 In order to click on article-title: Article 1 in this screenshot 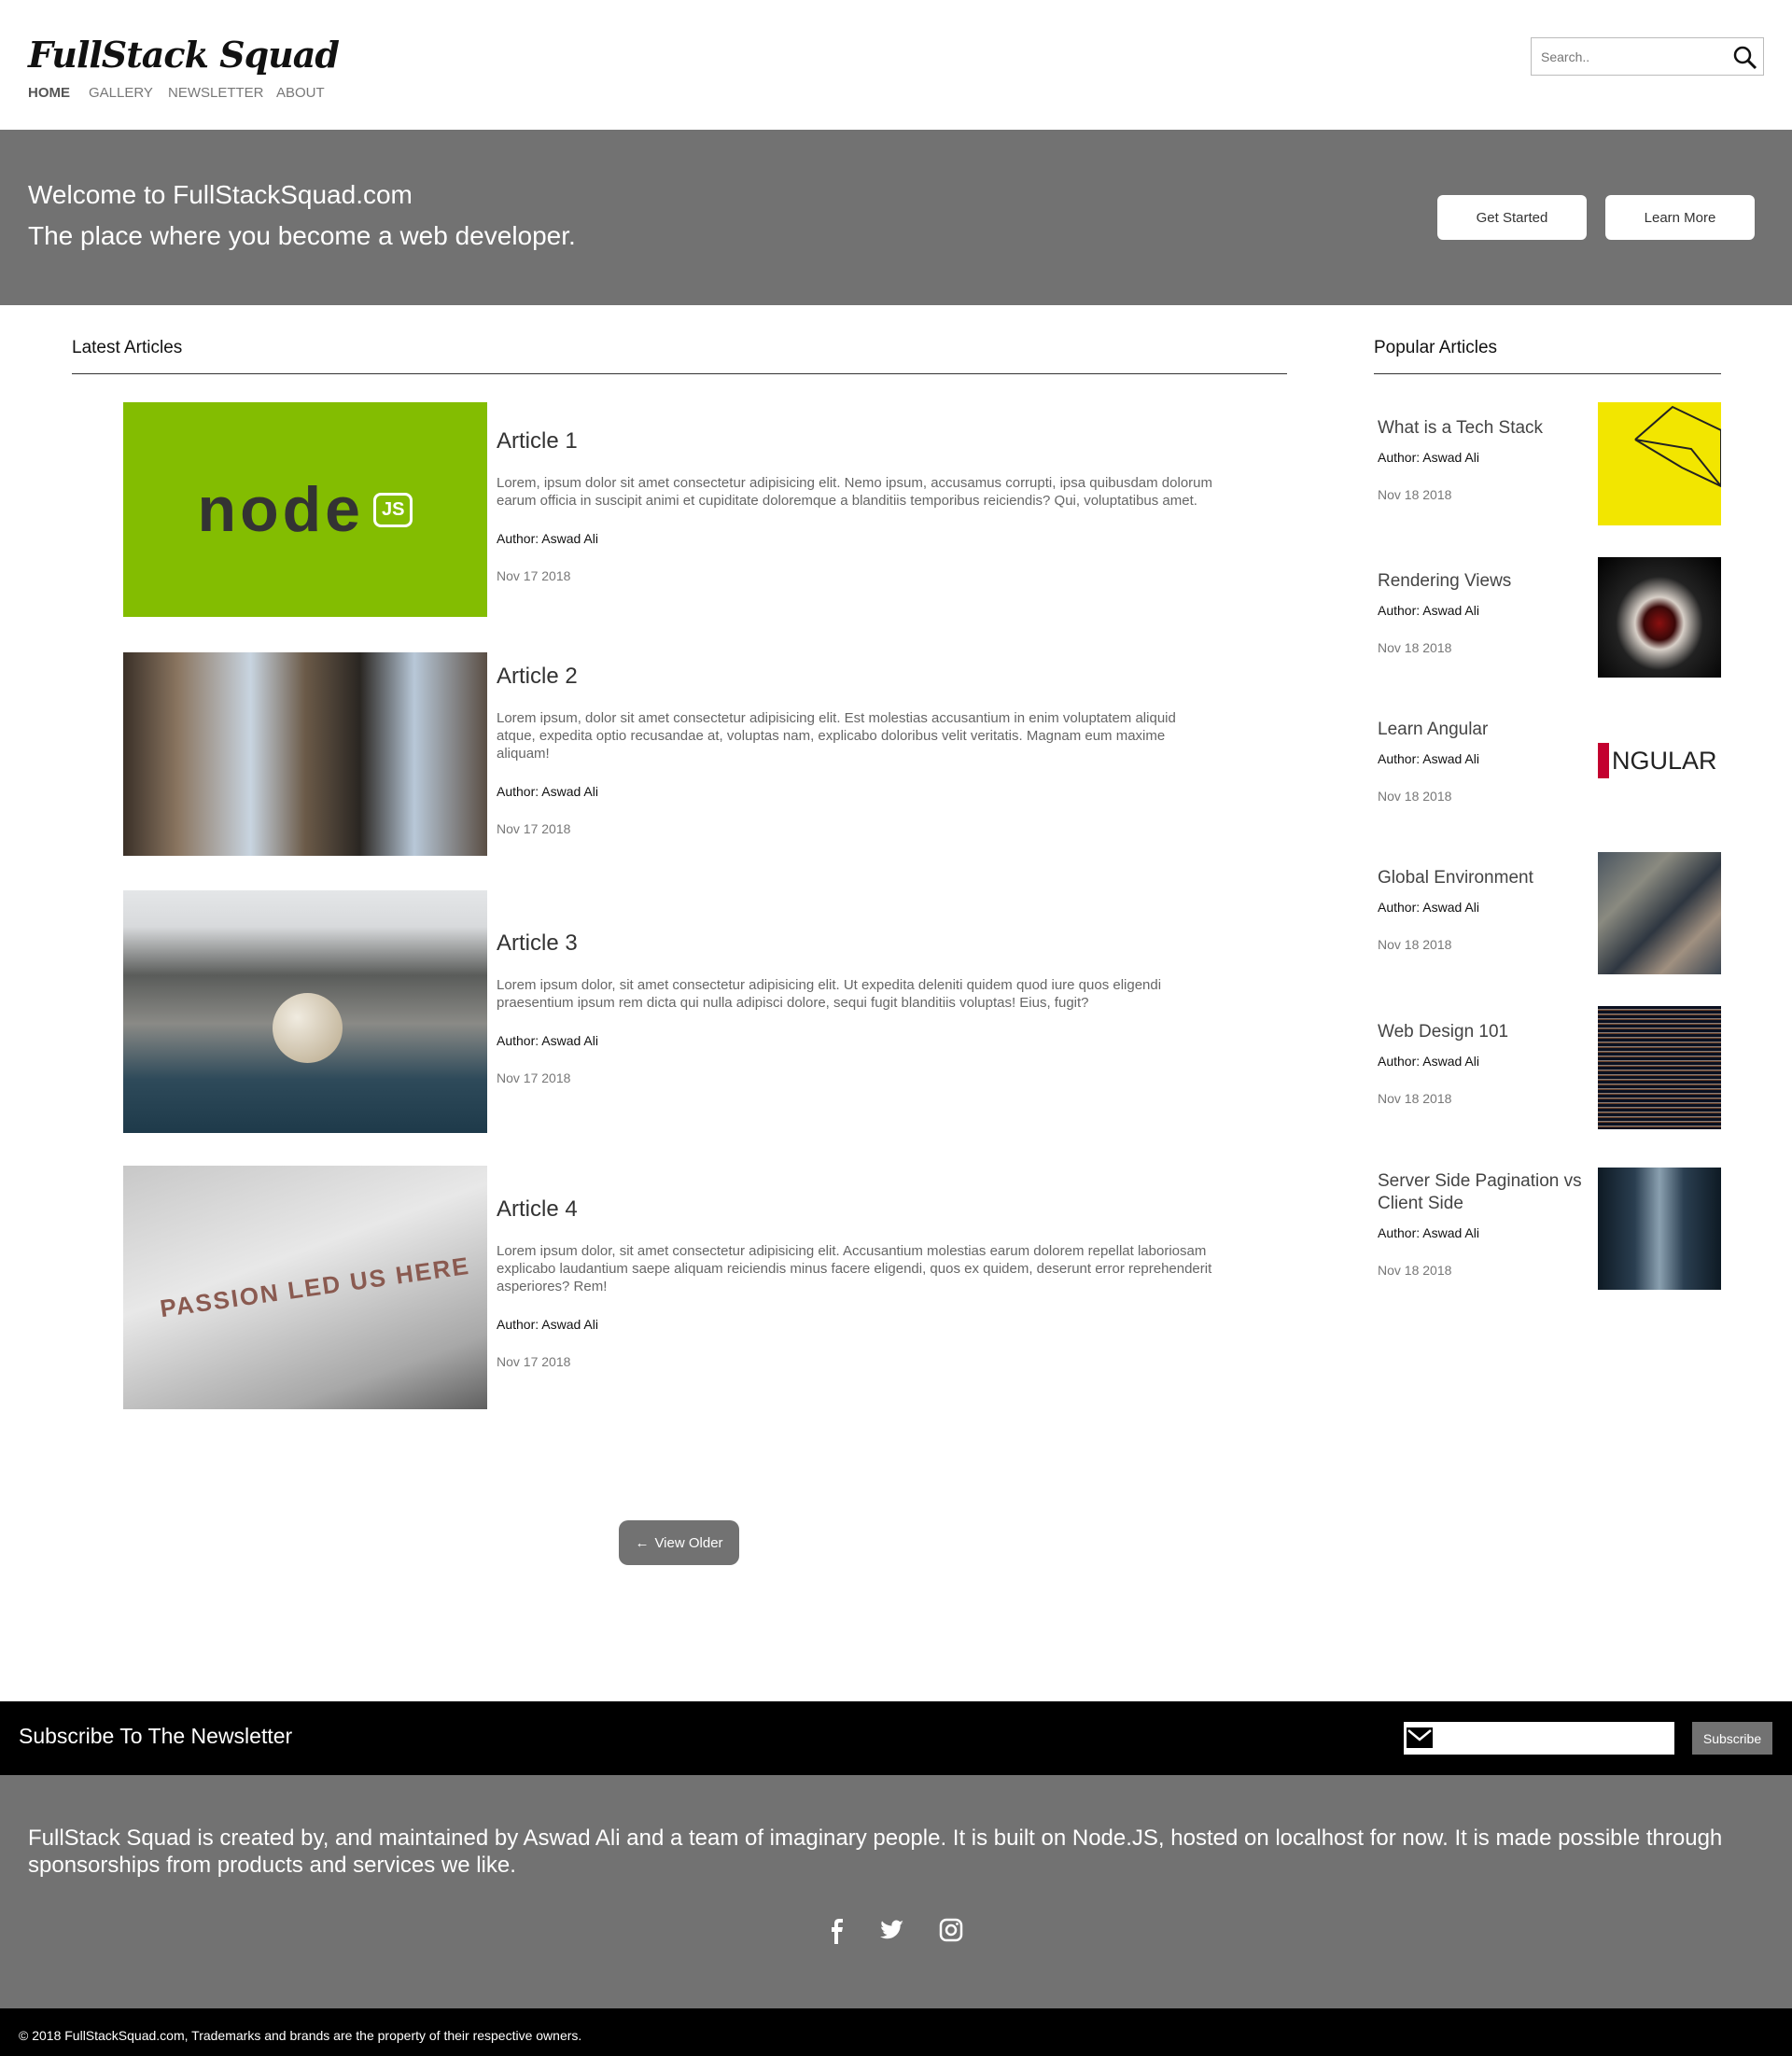, I will do `click(537, 441)`.